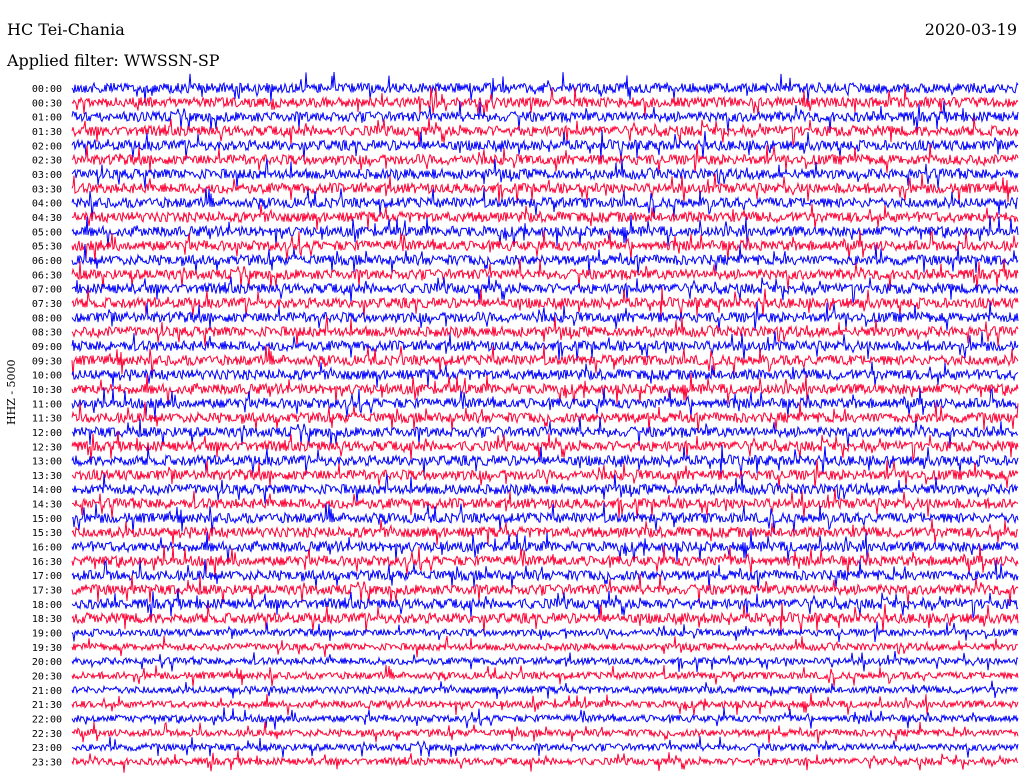 The image size is (1024, 780). What do you see at coordinates (545, 675) in the screenshot?
I see `trace-row-2030` at bounding box center [545, 675].